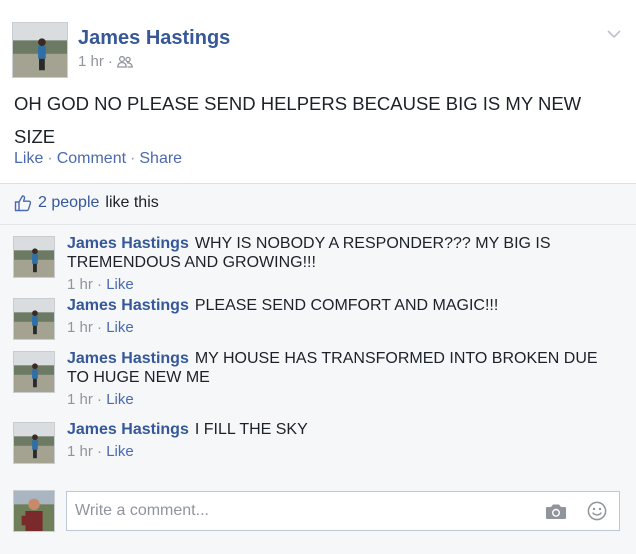 The height and width of the screenshot is (554, 636). What do you see at coordinates (154, 38) in the screenshot?
I see `post-author-name: James Hastings` at bounding box center [154, 38].